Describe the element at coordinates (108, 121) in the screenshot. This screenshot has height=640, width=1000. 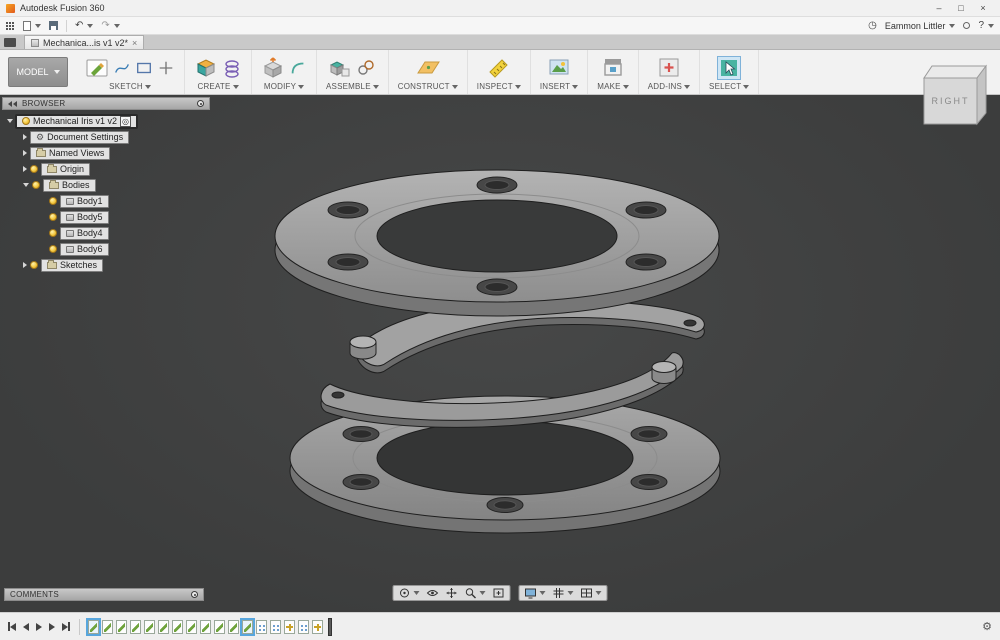
I see `tree-row-root: Mechanical Iris v1 v2 ◎` at that location.